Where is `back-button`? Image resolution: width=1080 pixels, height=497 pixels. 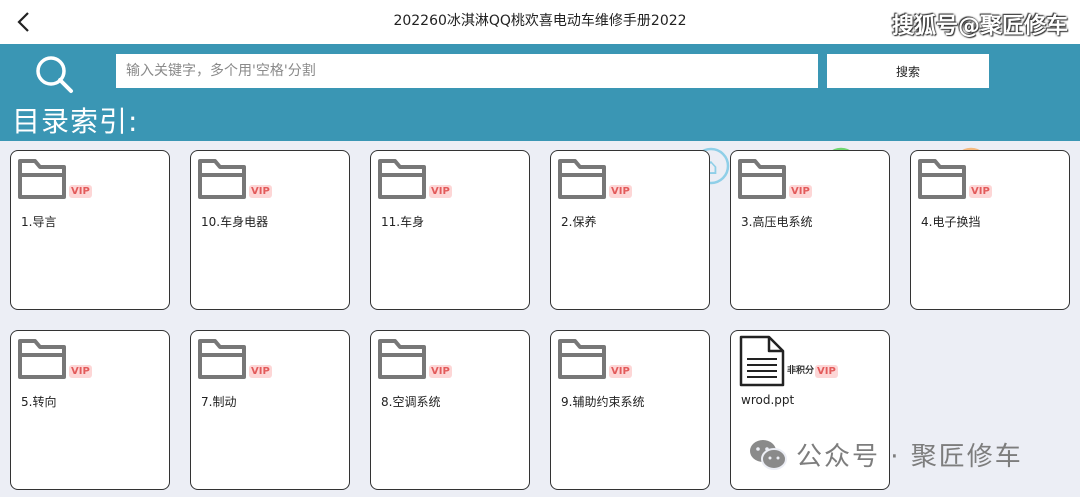
back-button is located at coordinates (23, 22).